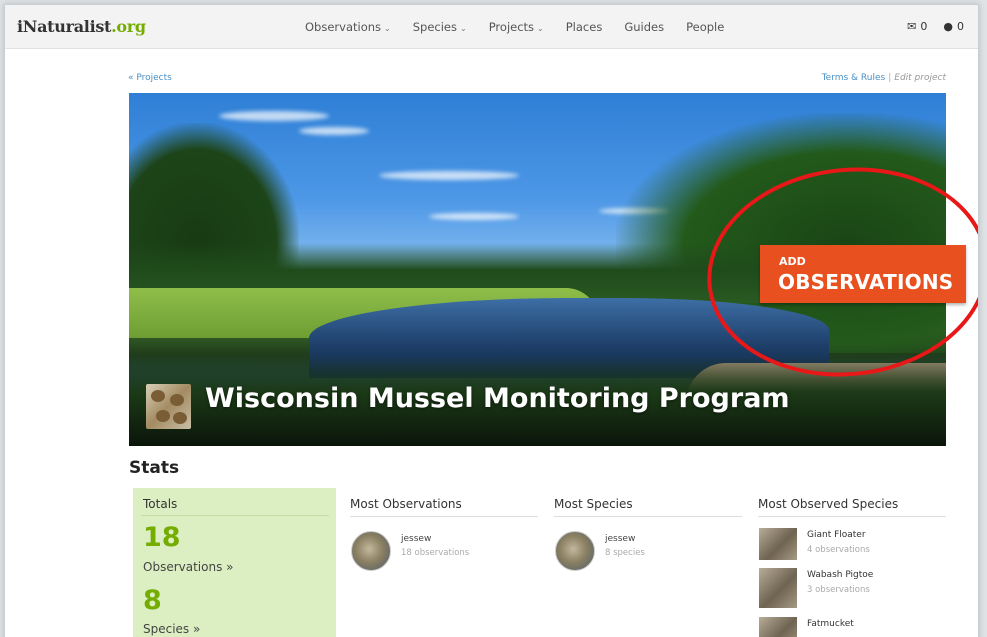  I want to click on top-species-user-count: 8 species, so click(625, 553).